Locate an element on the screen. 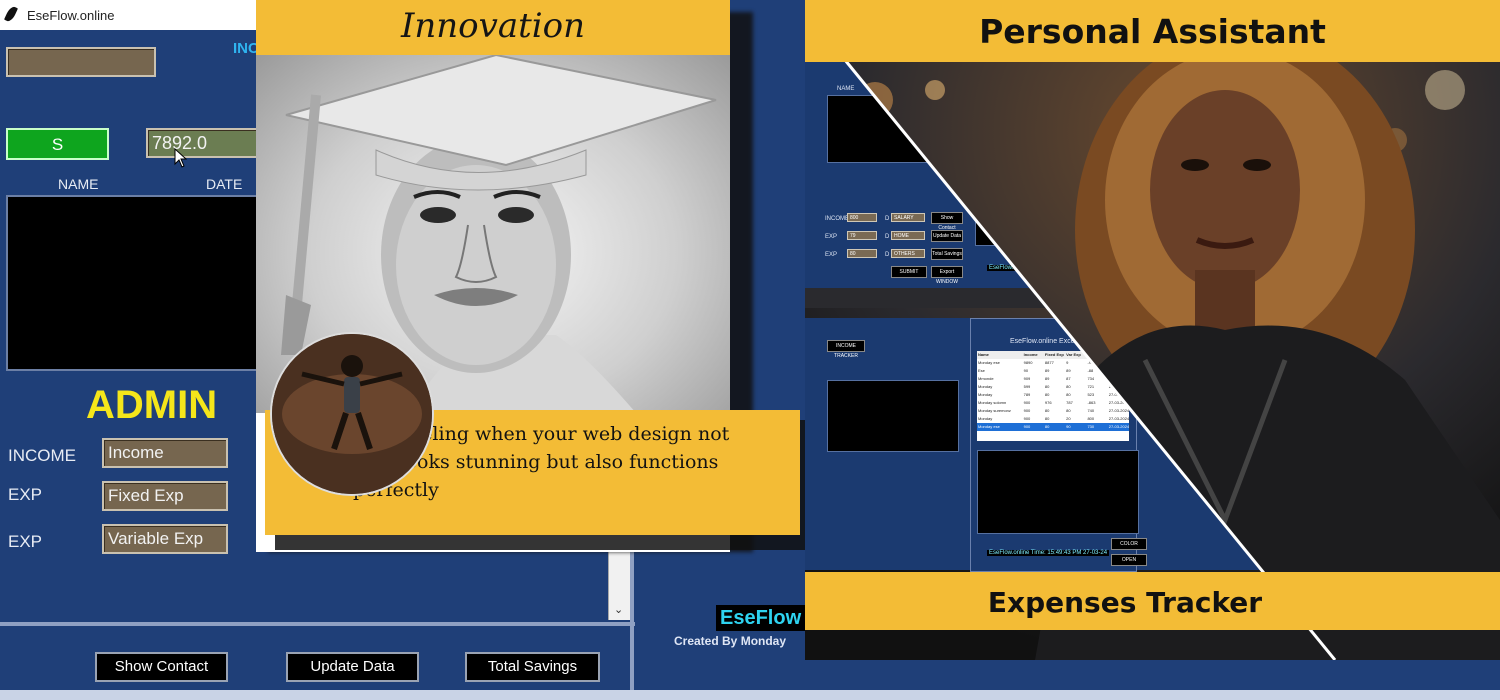 The image size is (1500, 700). bottom-strip is located at coordinates (750, 695).